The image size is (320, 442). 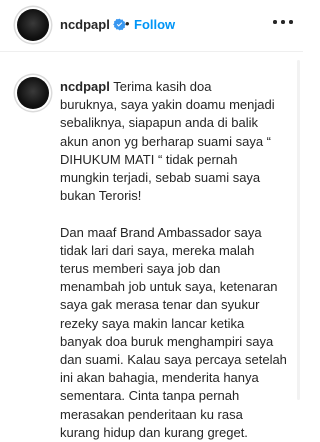 I want to click on caption-line: tidak lari dari saya, mereka malah, so click(x=157, y=250).